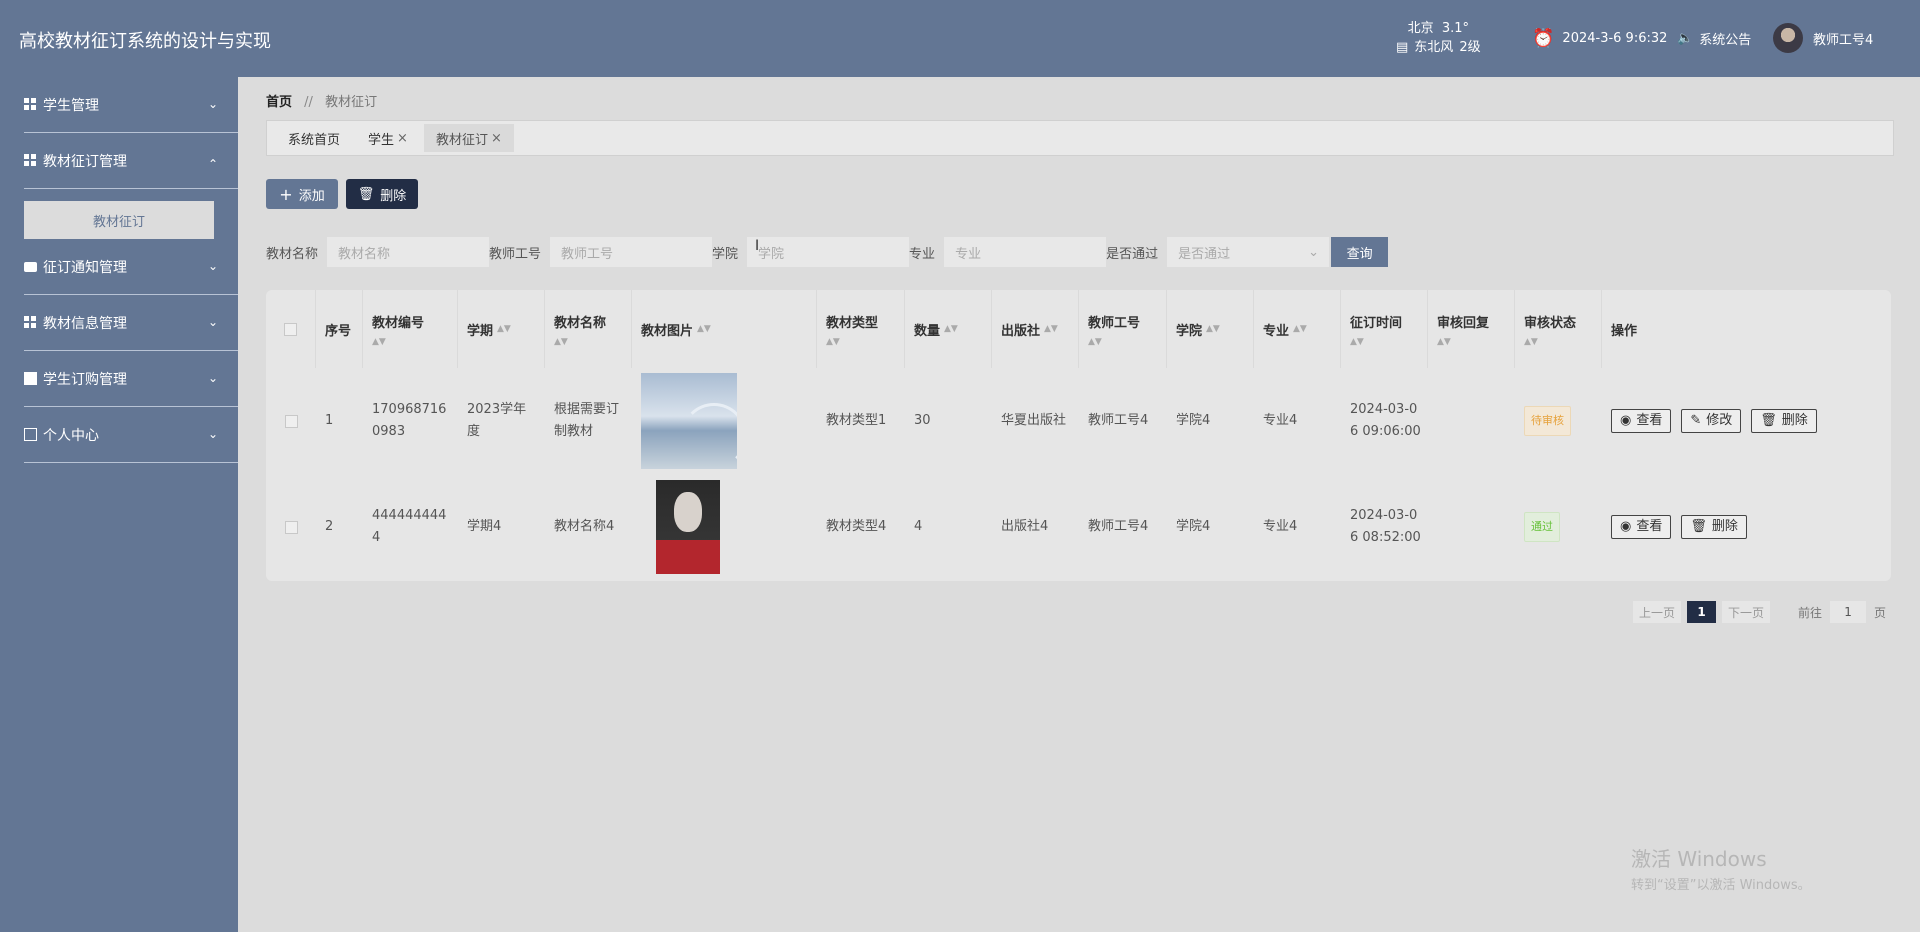  I want to click on college-input: 学院, so click(828, 252).